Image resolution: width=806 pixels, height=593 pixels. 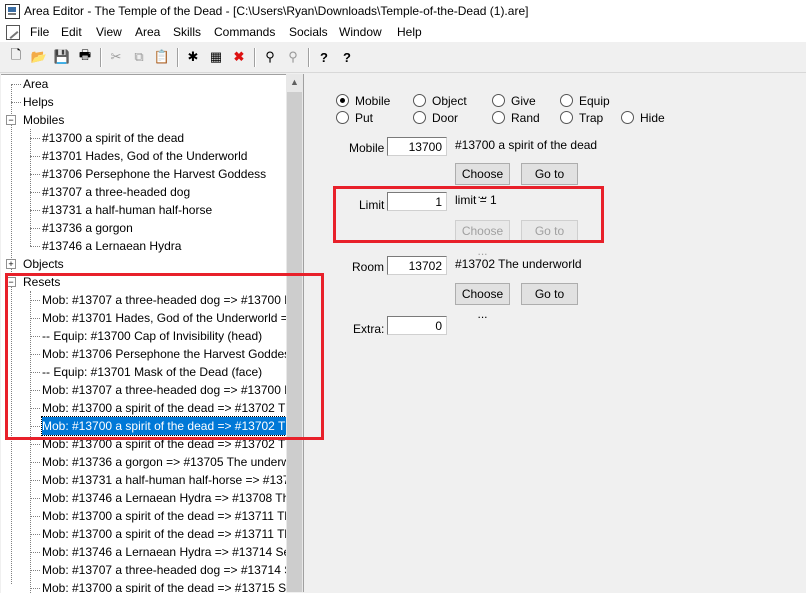 I want to click on radio-door: Door, so click(x=435, y=119).